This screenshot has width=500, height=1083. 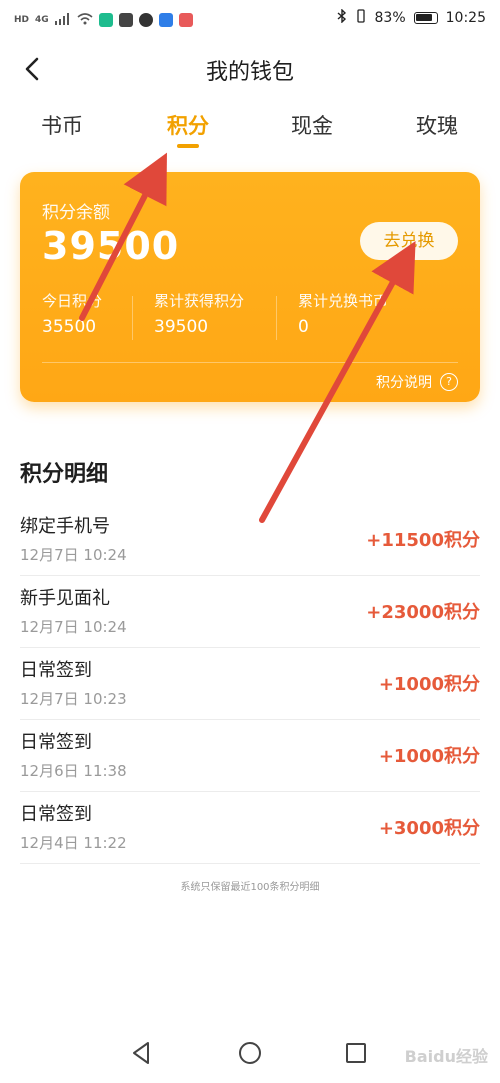 What do you see at coordinates (65, 598) in the screenshot?
I see `item-title: 新手见面礼` at bounding box center [65, 598].